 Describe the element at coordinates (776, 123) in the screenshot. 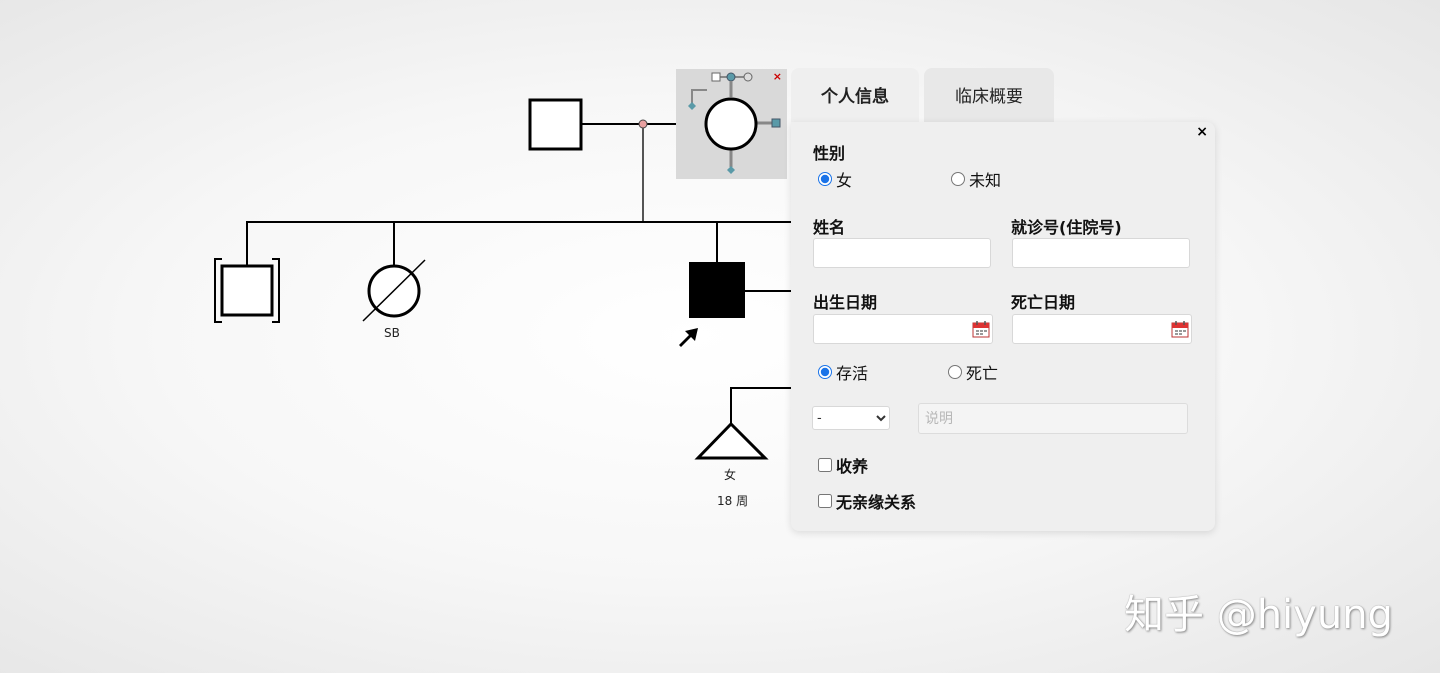

I see `add-partner-right-handle-icon` at that location.